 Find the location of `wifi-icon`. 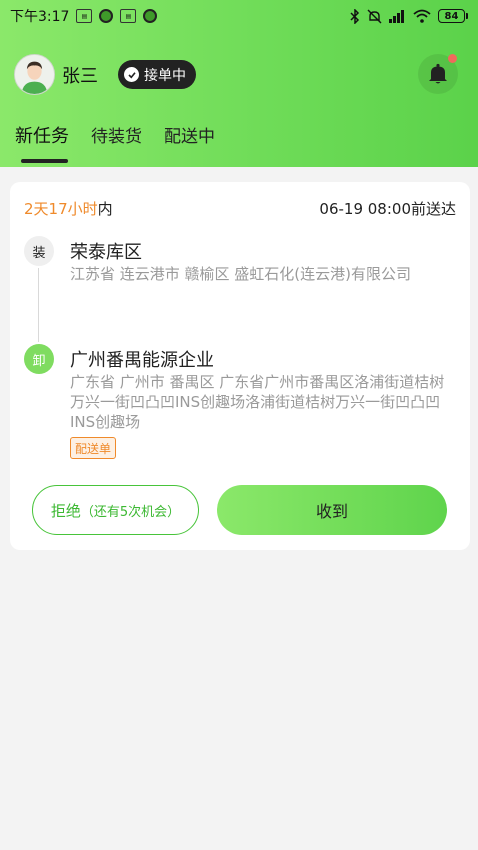

wifi-icon is located at coordinates (422, 16).